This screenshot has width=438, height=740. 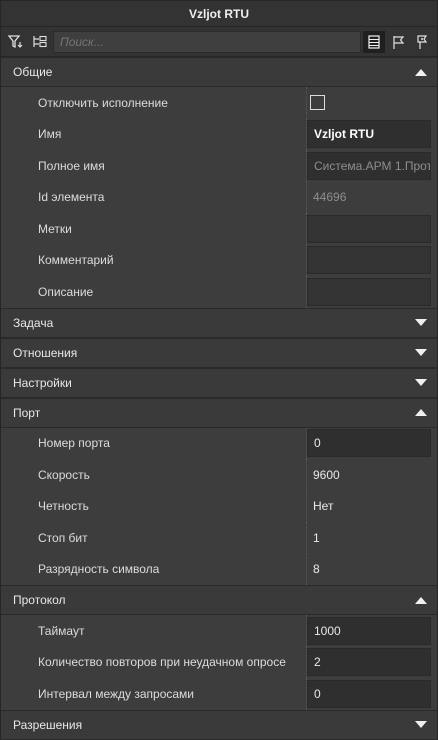 I want to click on property-label: Описание, so click(x=154, y=292).